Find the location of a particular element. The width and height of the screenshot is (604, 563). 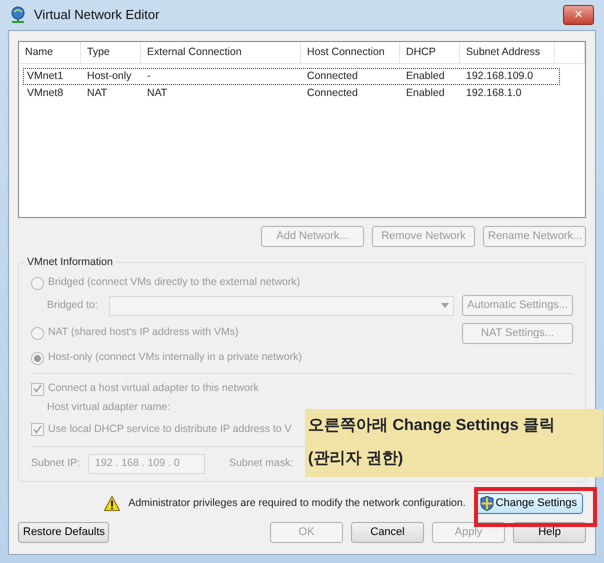

table-cell-text: VMnet8 is located at coordinates (45, 93).